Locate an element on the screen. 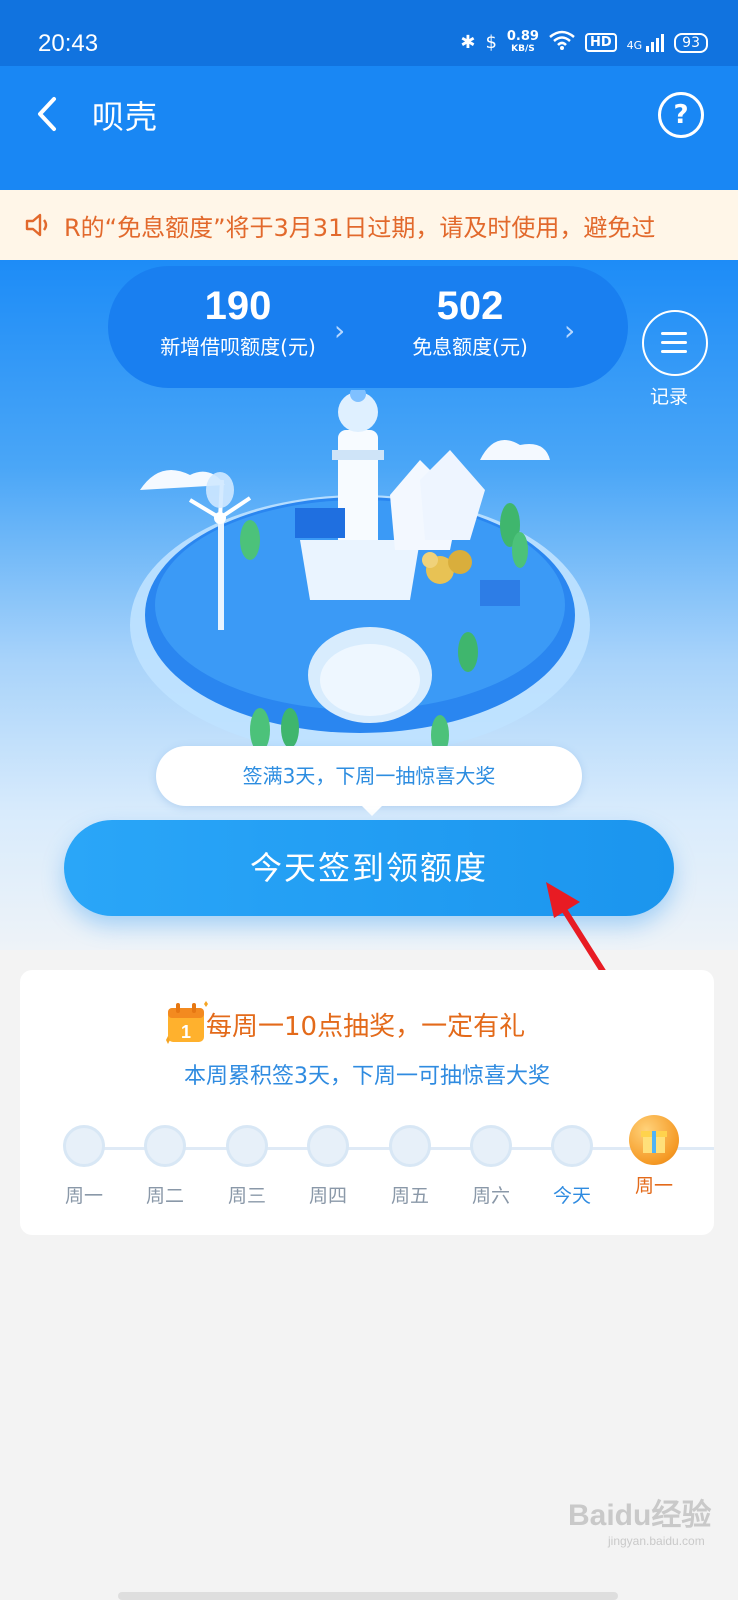 The image size is (738, 1600). sign-reward-bubble: 签满3天，下周一抽惊喜大奖 is located at coordinates (369, 781).